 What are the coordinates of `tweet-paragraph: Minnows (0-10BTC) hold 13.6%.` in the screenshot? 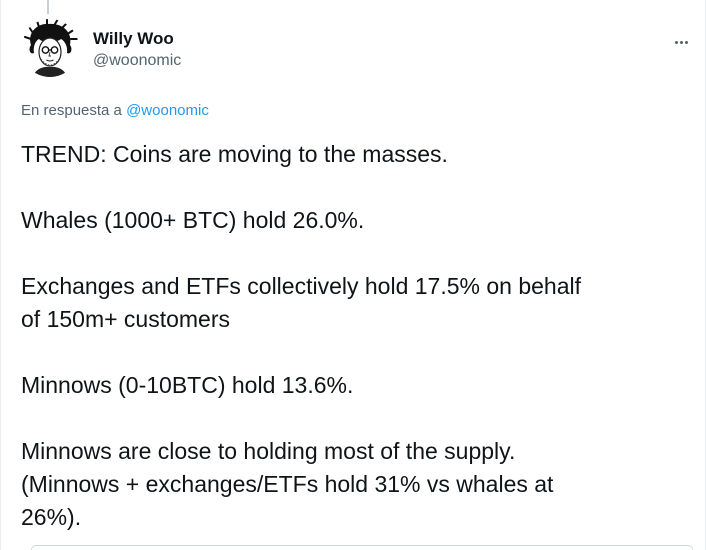 It's located at (356, 385).